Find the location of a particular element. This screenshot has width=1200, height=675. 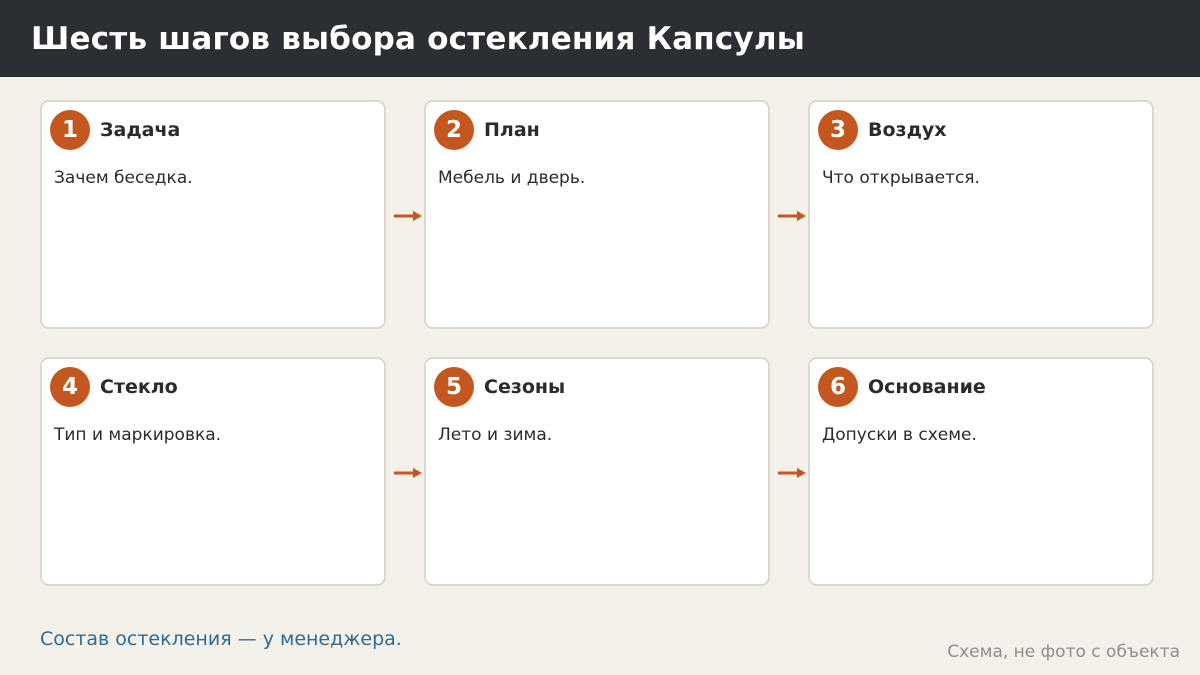

step-card-5: 5 Сезоны Лето и зима. is located at coordinates (597, 471).